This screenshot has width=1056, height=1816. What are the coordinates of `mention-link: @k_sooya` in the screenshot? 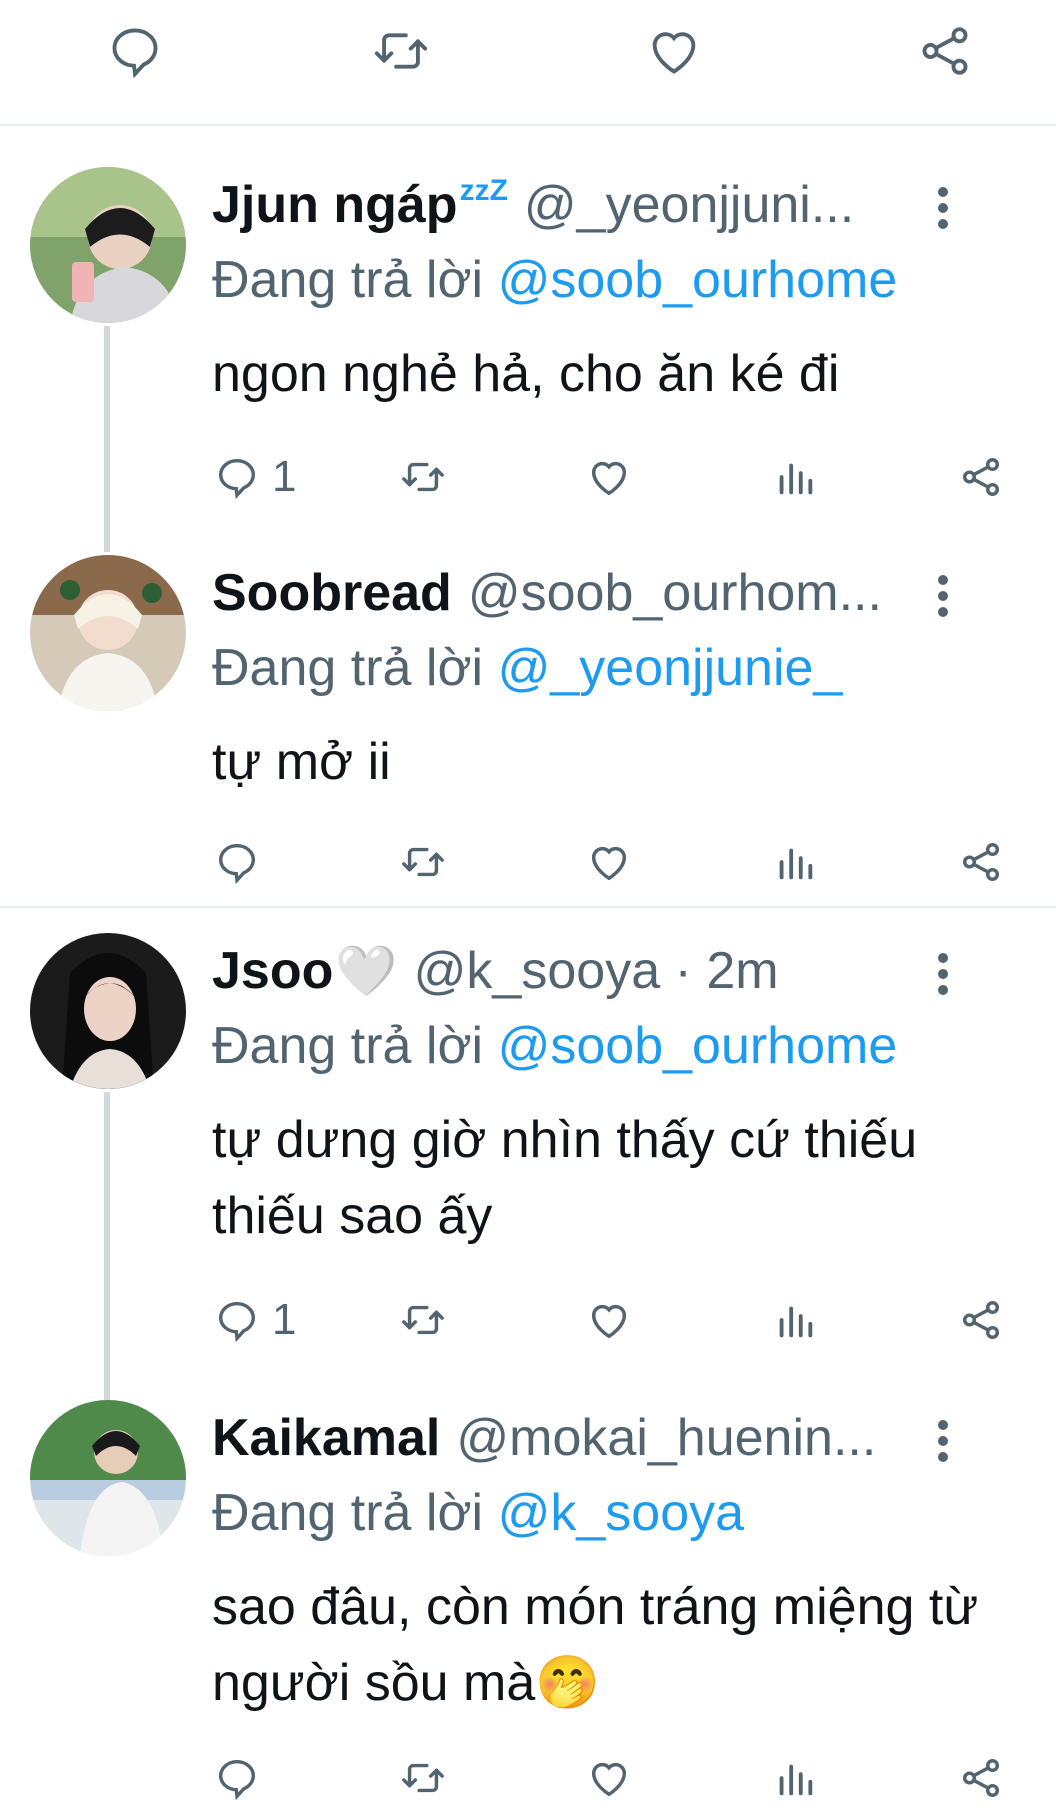 It's located at (621, 1513).